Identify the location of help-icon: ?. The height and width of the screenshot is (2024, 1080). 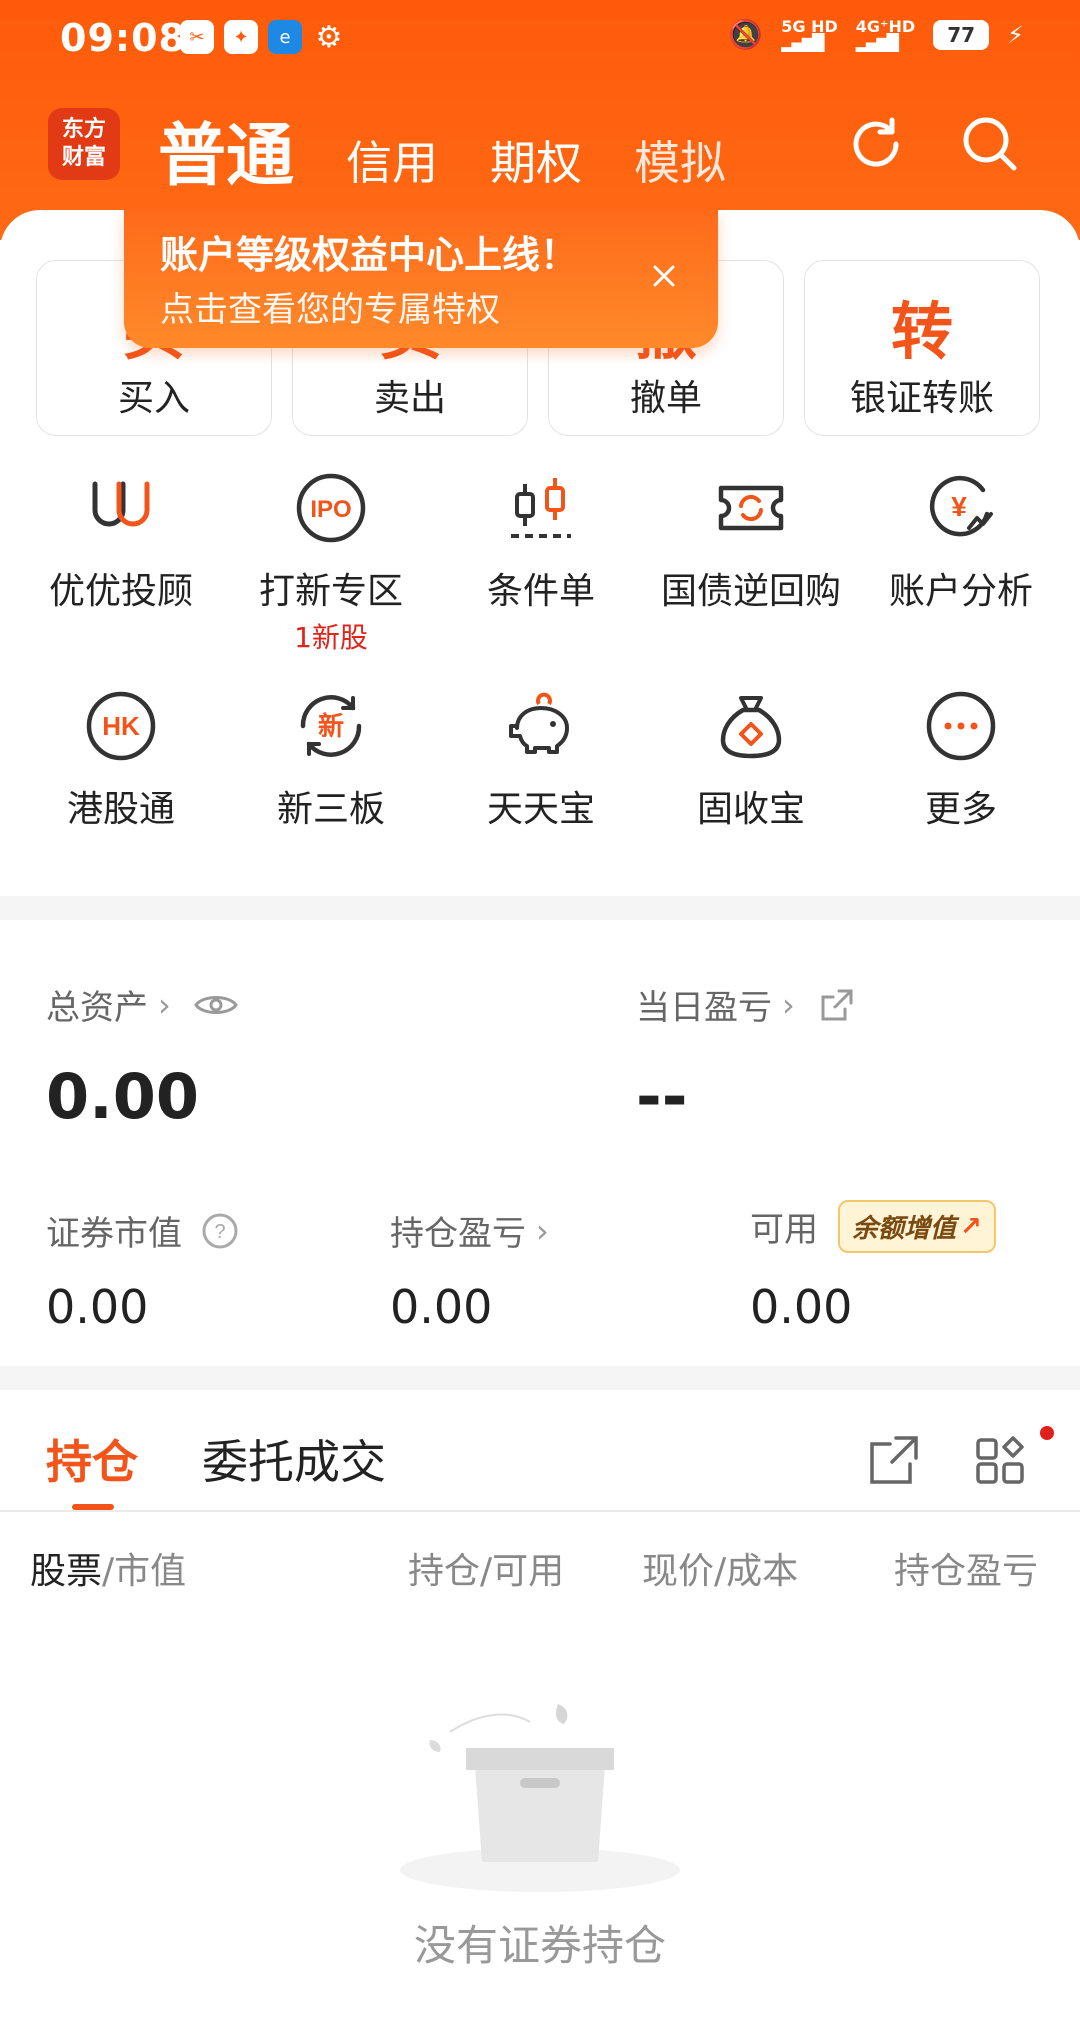
(220, 1231).